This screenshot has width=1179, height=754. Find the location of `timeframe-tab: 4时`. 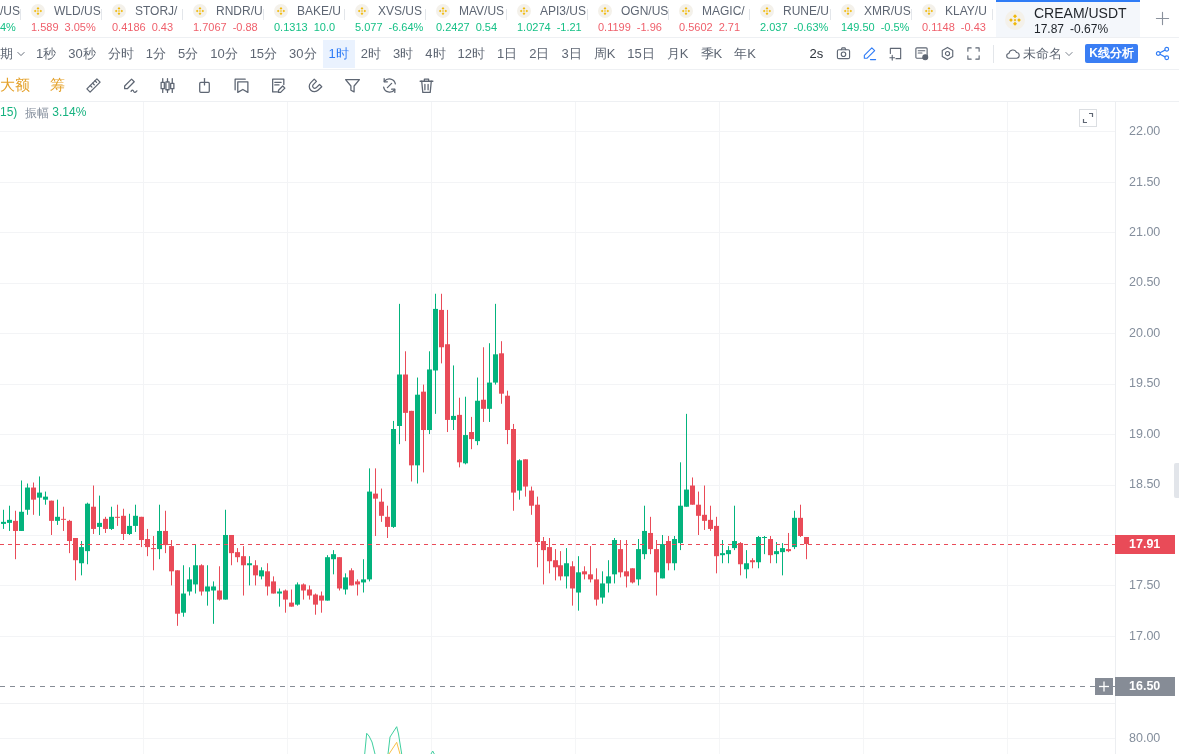

timeframe-tab: 4时 is located at coordinates (435, 53).